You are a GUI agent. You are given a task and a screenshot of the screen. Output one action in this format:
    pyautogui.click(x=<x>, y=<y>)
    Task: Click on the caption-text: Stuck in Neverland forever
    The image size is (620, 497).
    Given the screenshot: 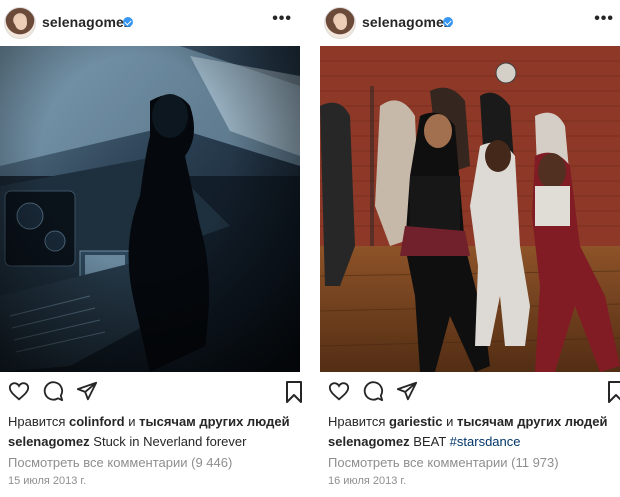 What is the action you would take?
    pyautogui.click(x=170, y=441)
    